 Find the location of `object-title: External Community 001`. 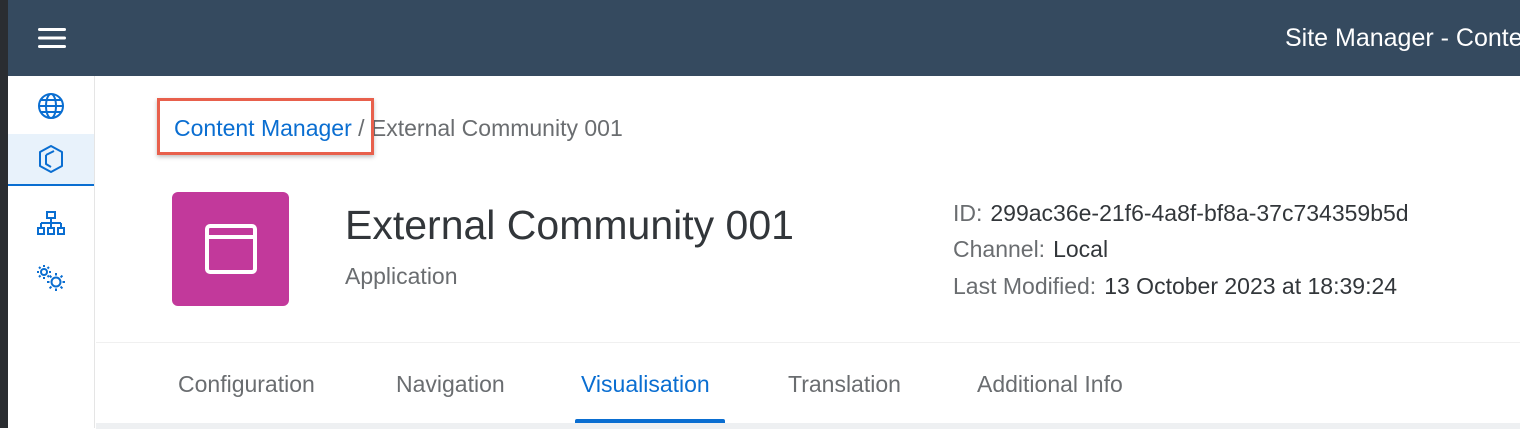

object-title: External Community 001 is located at coordinates (569, 225).